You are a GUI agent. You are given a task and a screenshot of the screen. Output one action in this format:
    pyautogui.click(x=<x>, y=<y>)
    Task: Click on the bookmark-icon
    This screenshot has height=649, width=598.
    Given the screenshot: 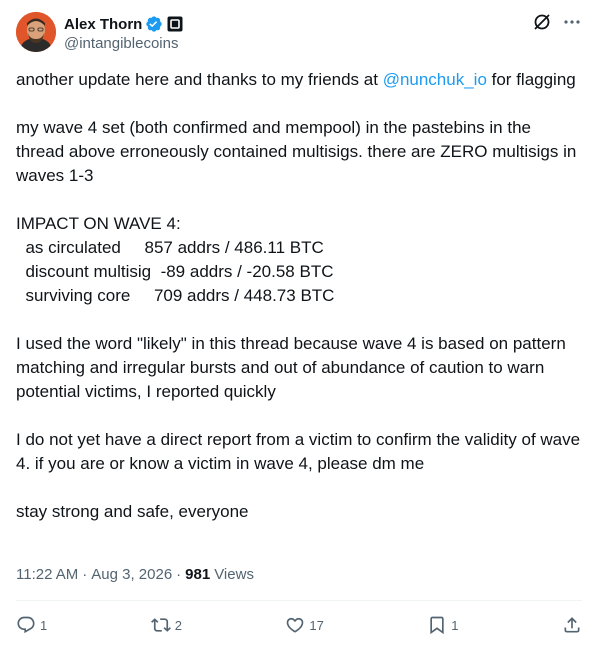 What is the action you would take?
    pyautogui.click(x=437, y=625)
    